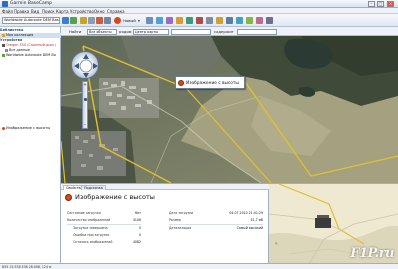  What do you see at coordinates (209, 20) in the screenshot?
I see `list-view-icon` at bounding box center [209, 20].